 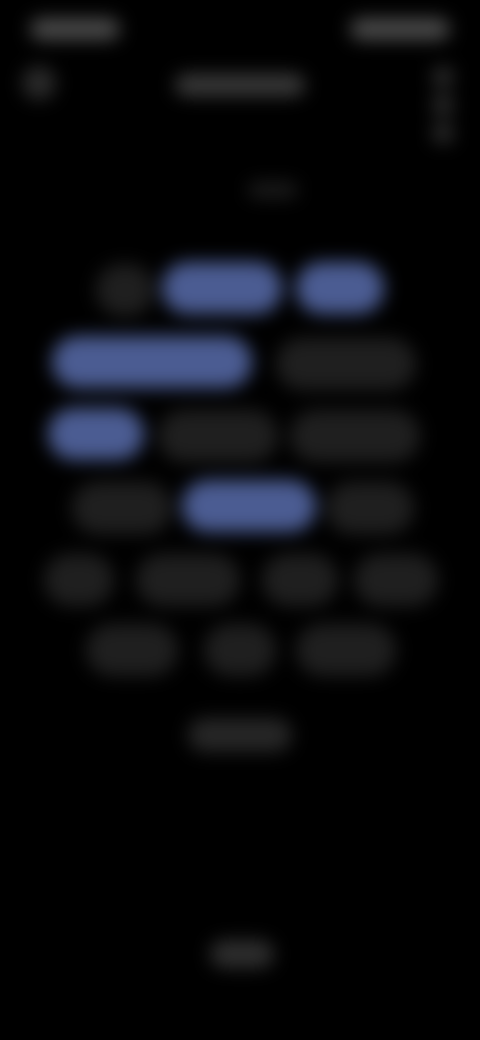 I want to click on side-actions, so click(x=443, y=105).